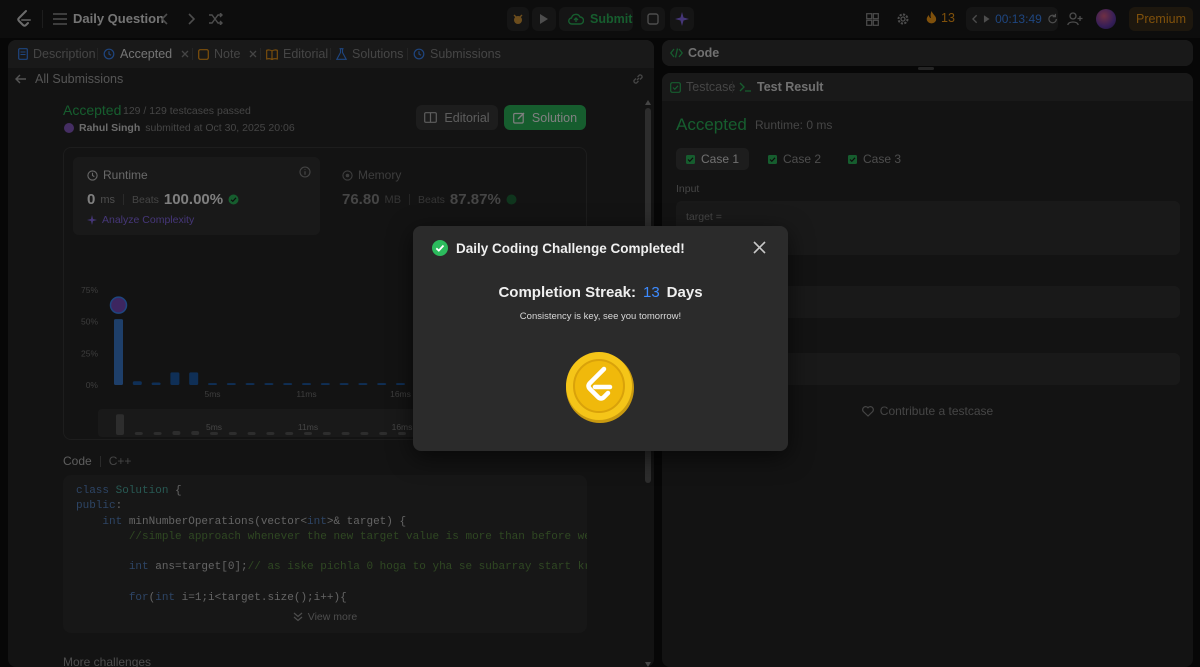 This screenshot has height=667, width=1200. What do you see at coordinates (600, 316) in the screenshot?
I see `modal-message: Consistency is key, see you tomorrow!` at bounding box center [600, 316].